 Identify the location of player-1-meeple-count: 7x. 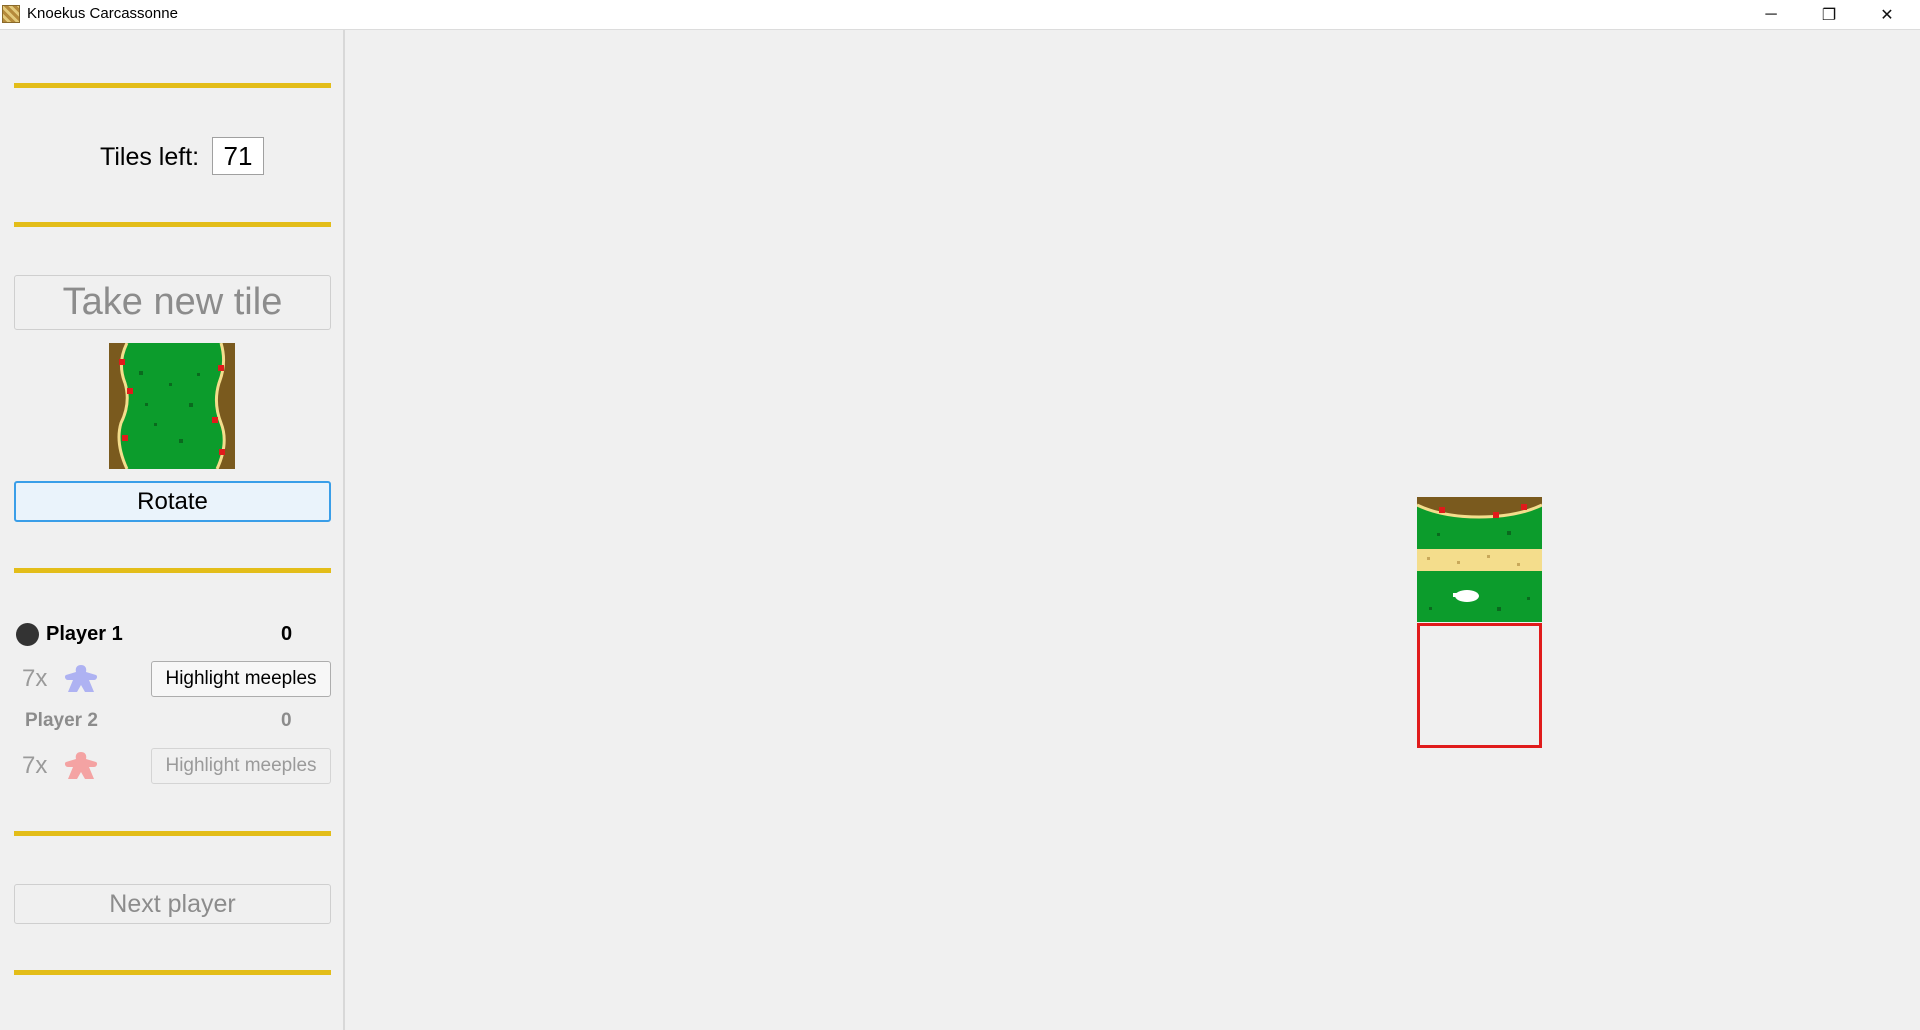
(35, 678).